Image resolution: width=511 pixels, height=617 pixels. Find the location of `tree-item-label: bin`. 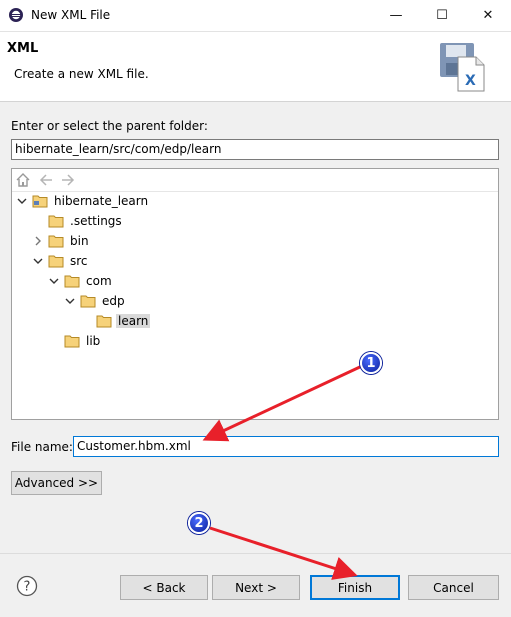

tree-item-label: bin is located at coordinates (79, 241).